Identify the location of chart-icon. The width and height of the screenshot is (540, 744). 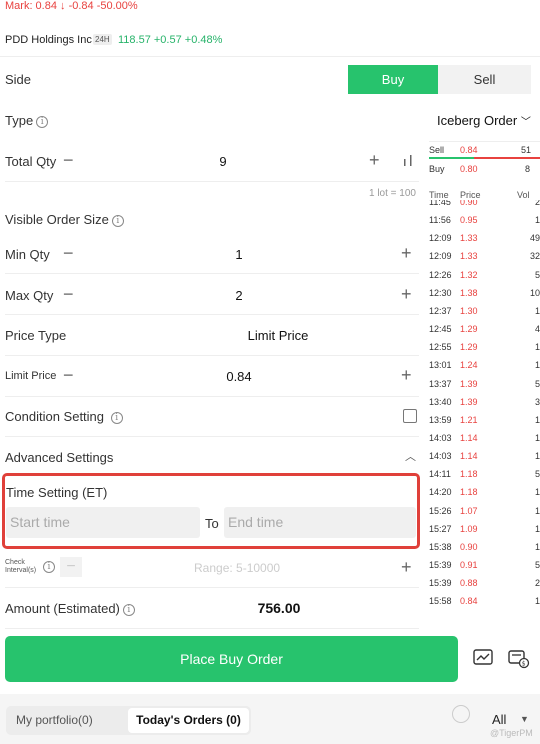
(483, 658).